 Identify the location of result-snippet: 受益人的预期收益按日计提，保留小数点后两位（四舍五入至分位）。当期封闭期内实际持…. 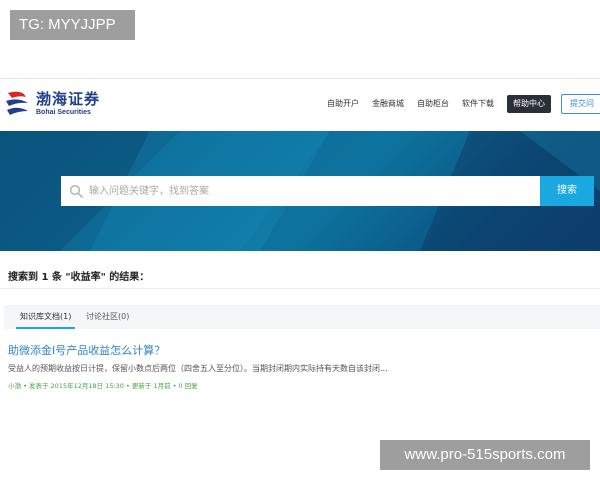
(198, 368).